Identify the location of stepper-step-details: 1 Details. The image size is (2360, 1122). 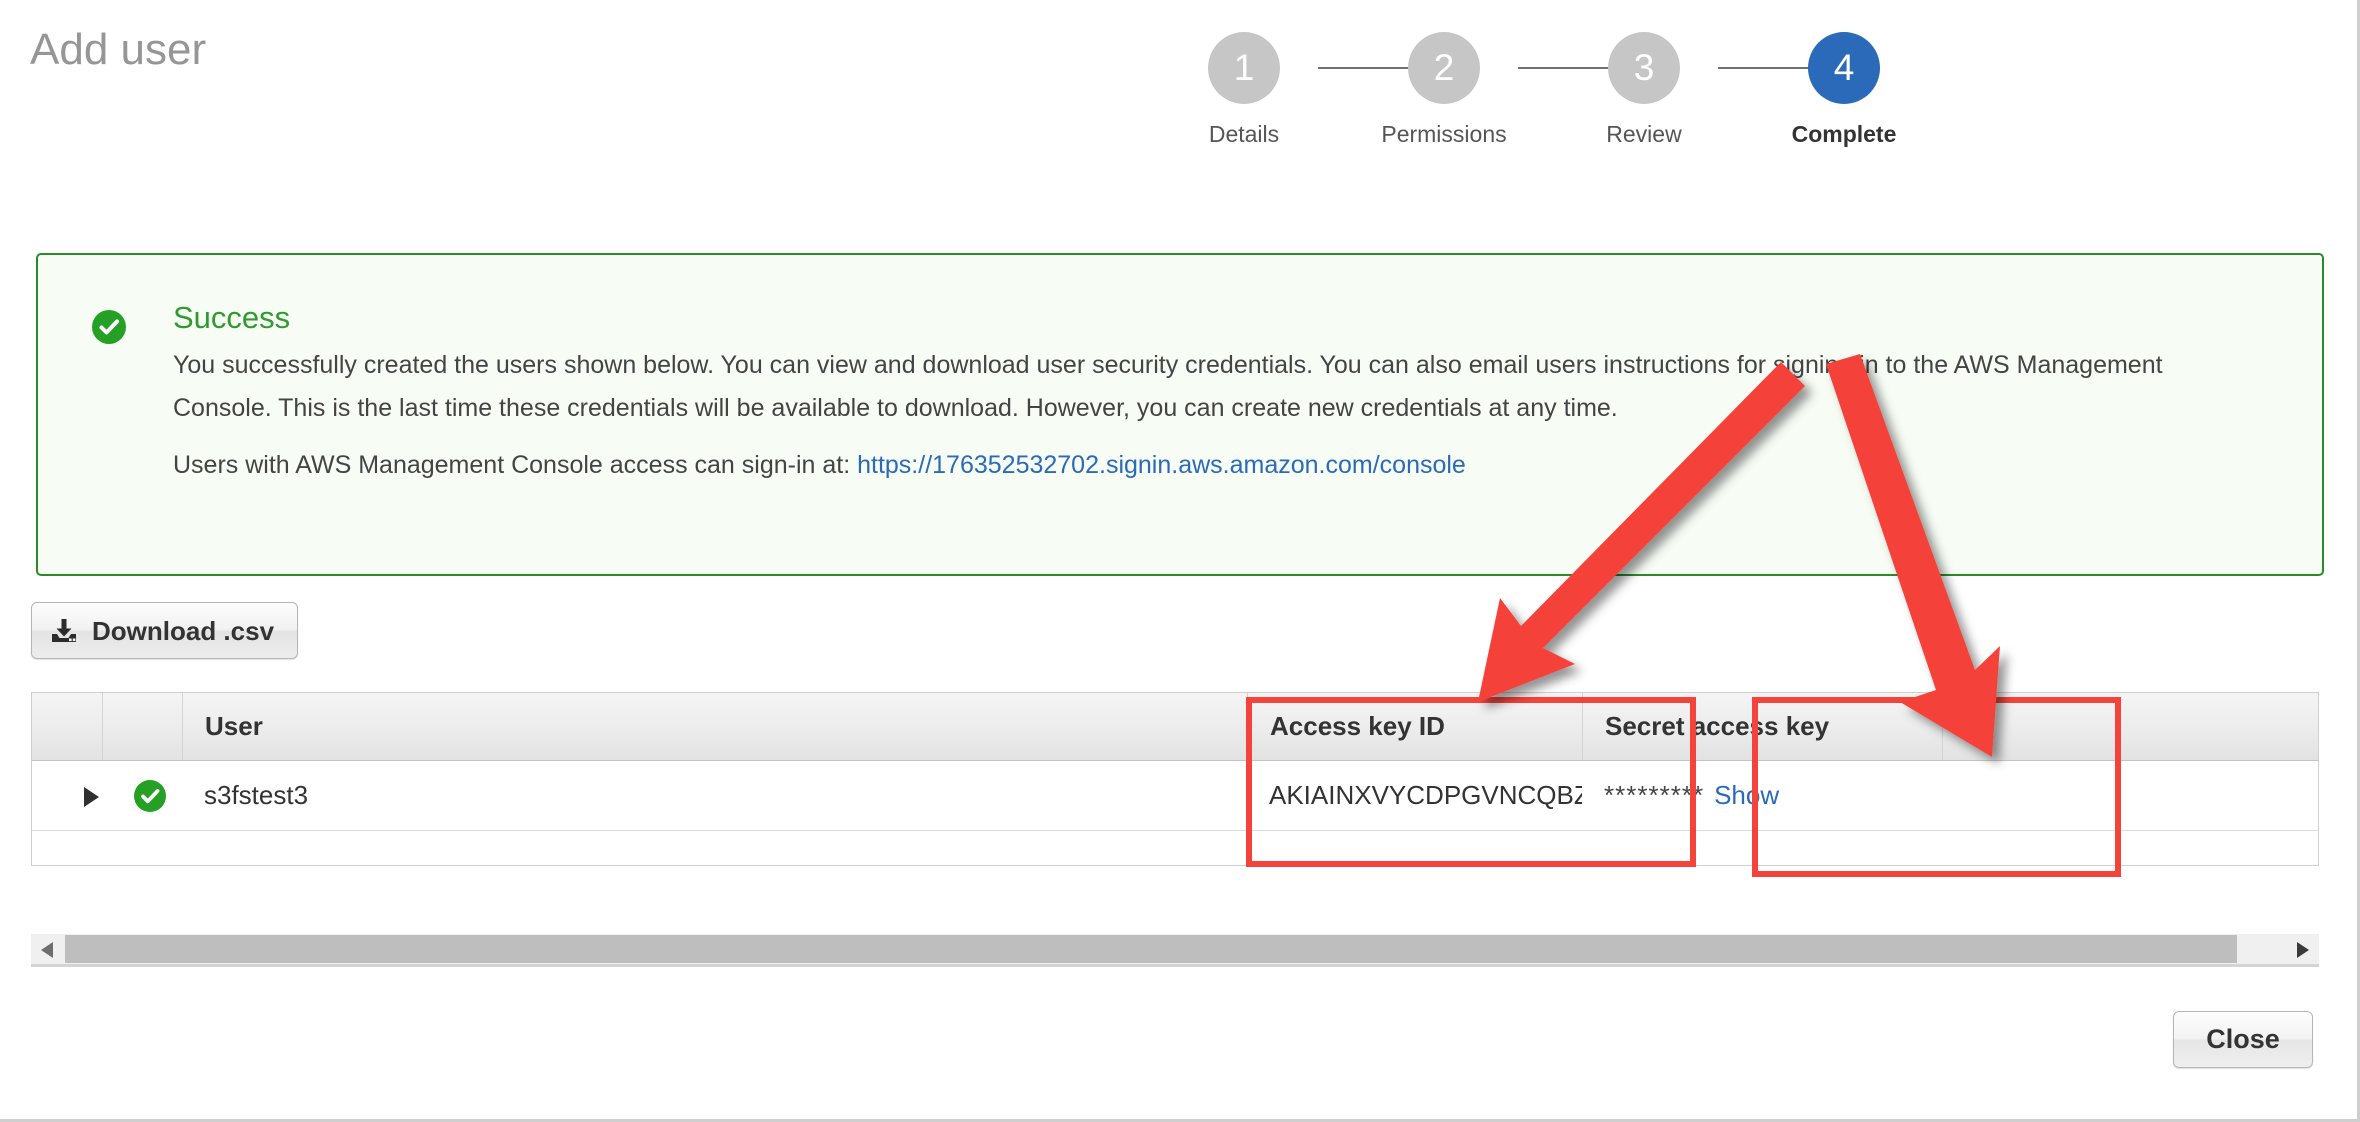
(1244, 90).